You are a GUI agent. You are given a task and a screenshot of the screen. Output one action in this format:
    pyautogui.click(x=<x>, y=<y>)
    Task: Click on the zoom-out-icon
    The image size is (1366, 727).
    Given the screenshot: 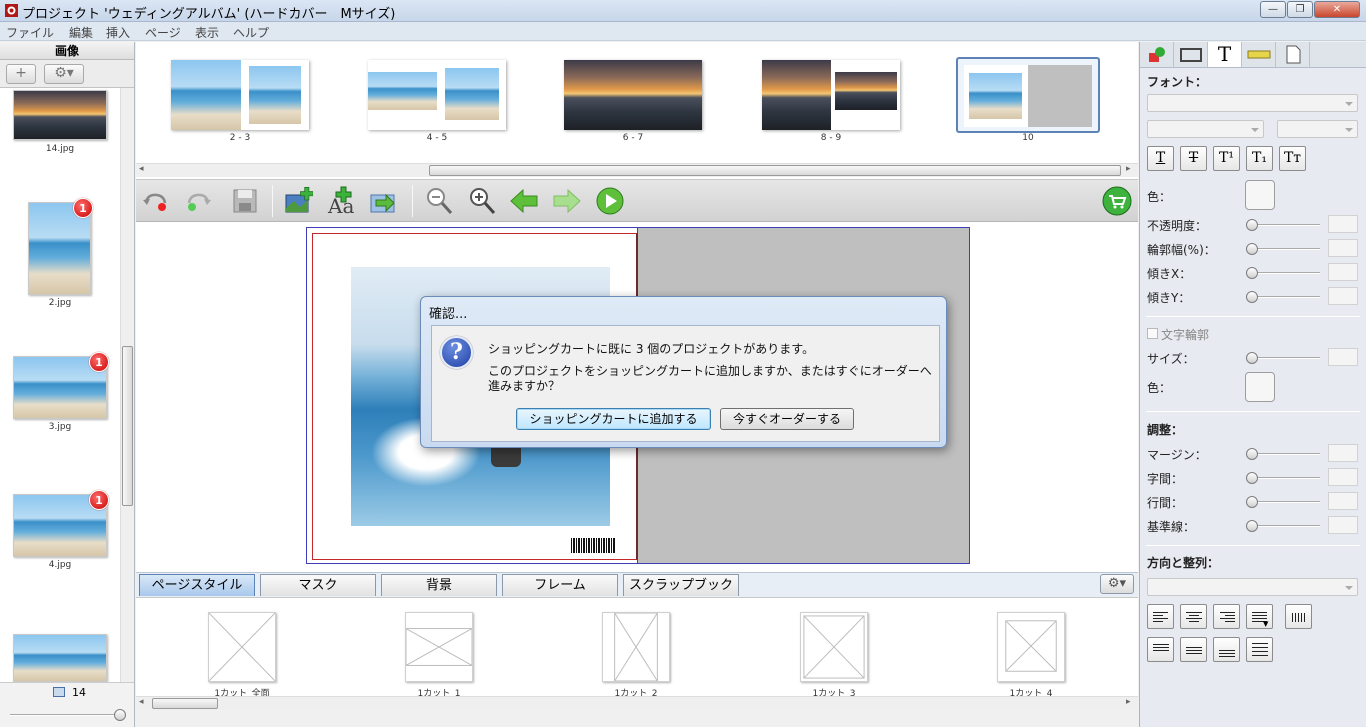 What is the action you would take?
    pyautogui.click(x=439, y=201)
    